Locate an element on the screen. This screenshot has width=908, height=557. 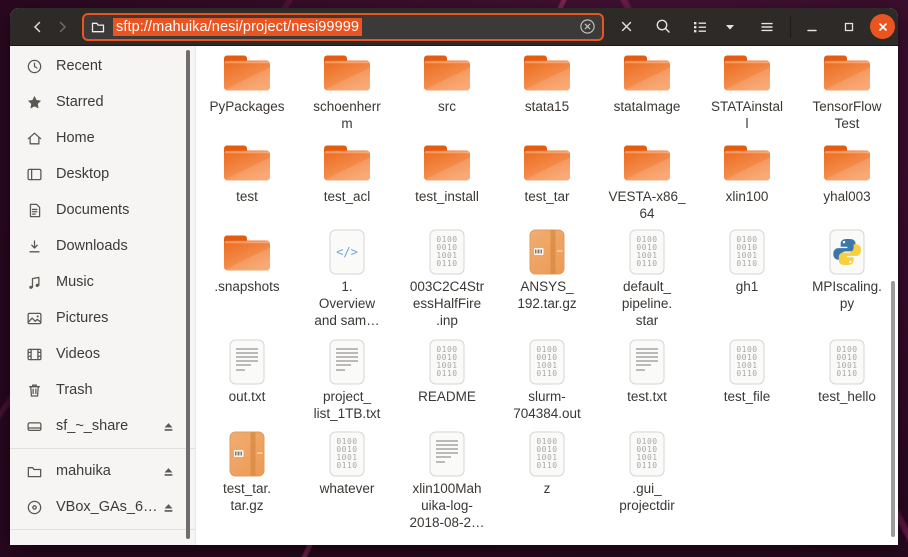
sidebar-item-pictures: Pictures is located at coordinates (102, 318).